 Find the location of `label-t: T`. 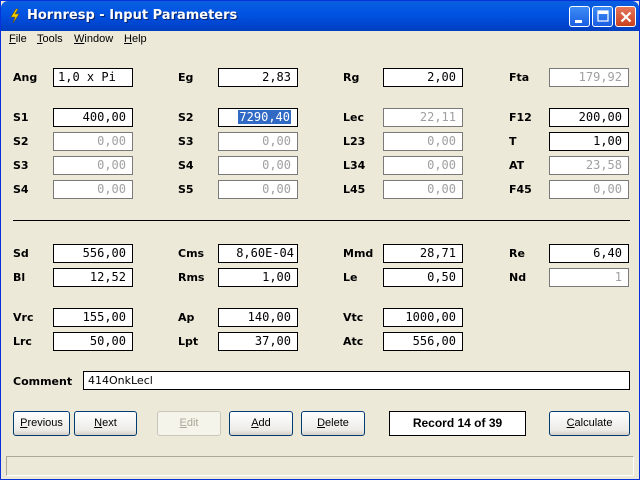

label-t: T is located at coordinates (513, 141).